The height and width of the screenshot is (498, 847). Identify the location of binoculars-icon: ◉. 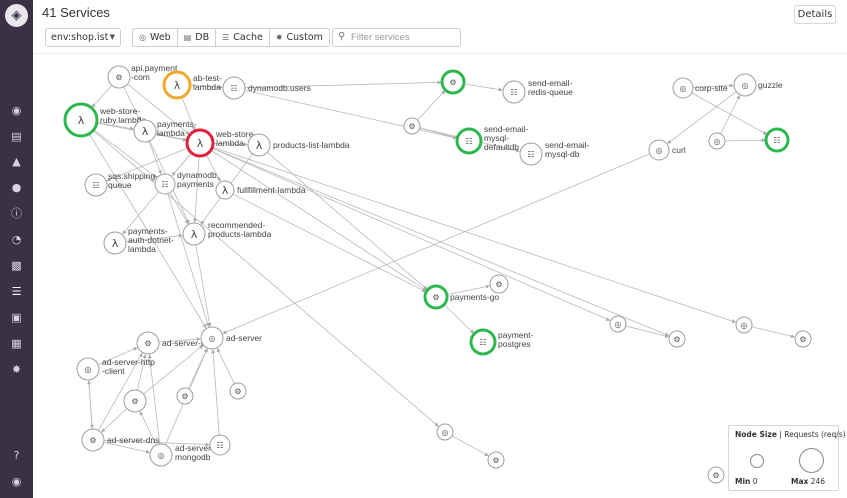
(16, 111).